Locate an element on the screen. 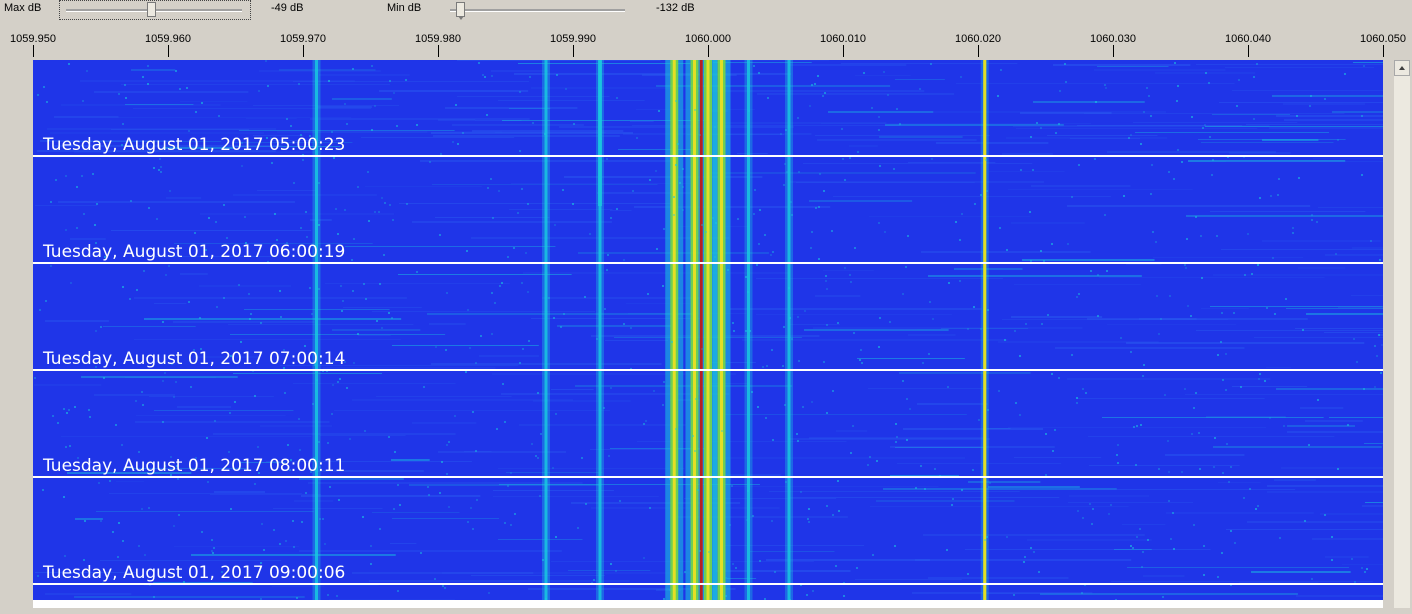 The width and height of the screenshot is (1412, 614). max-db-slider is located at coordinates (154, 11).